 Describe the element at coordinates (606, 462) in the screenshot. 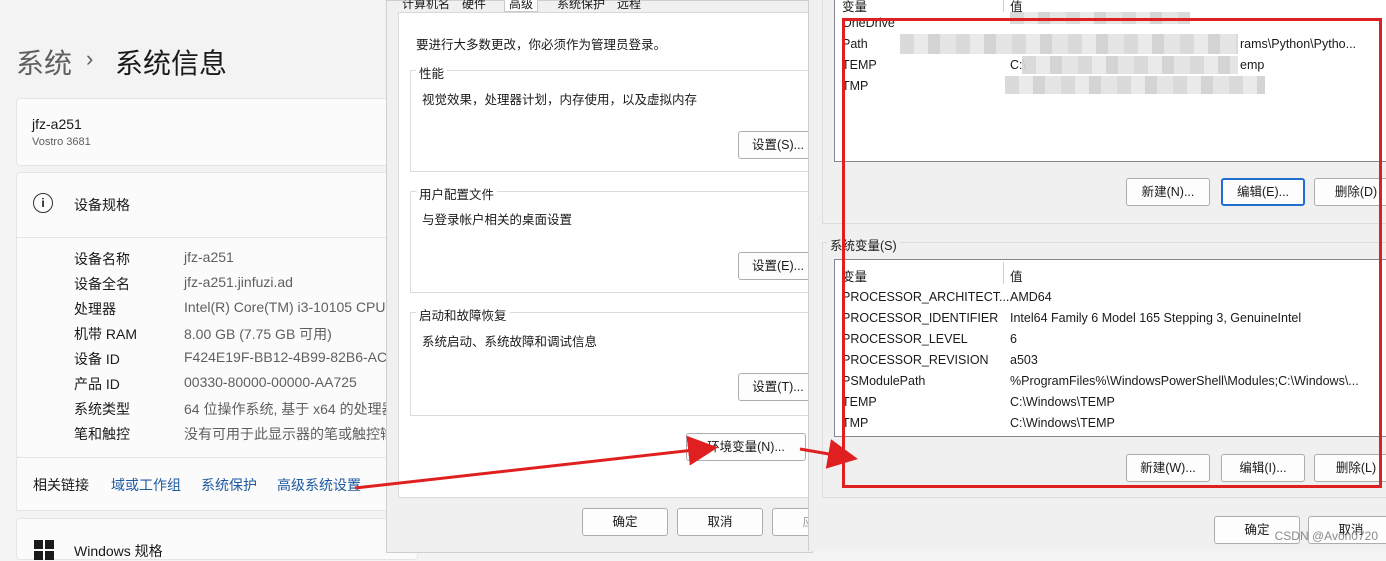

I see `annotation-arrows-icon` at that location.